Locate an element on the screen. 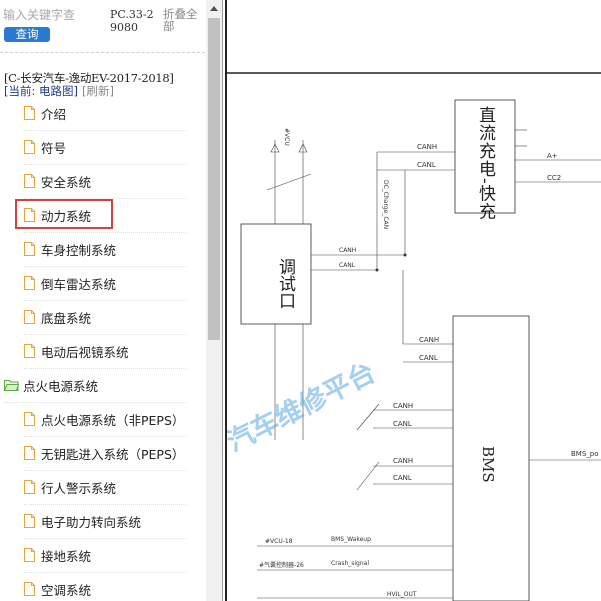 This screenshot has height=601, width=601. tree-folder: 点火电源系统 is located at coordinates (95, 386).